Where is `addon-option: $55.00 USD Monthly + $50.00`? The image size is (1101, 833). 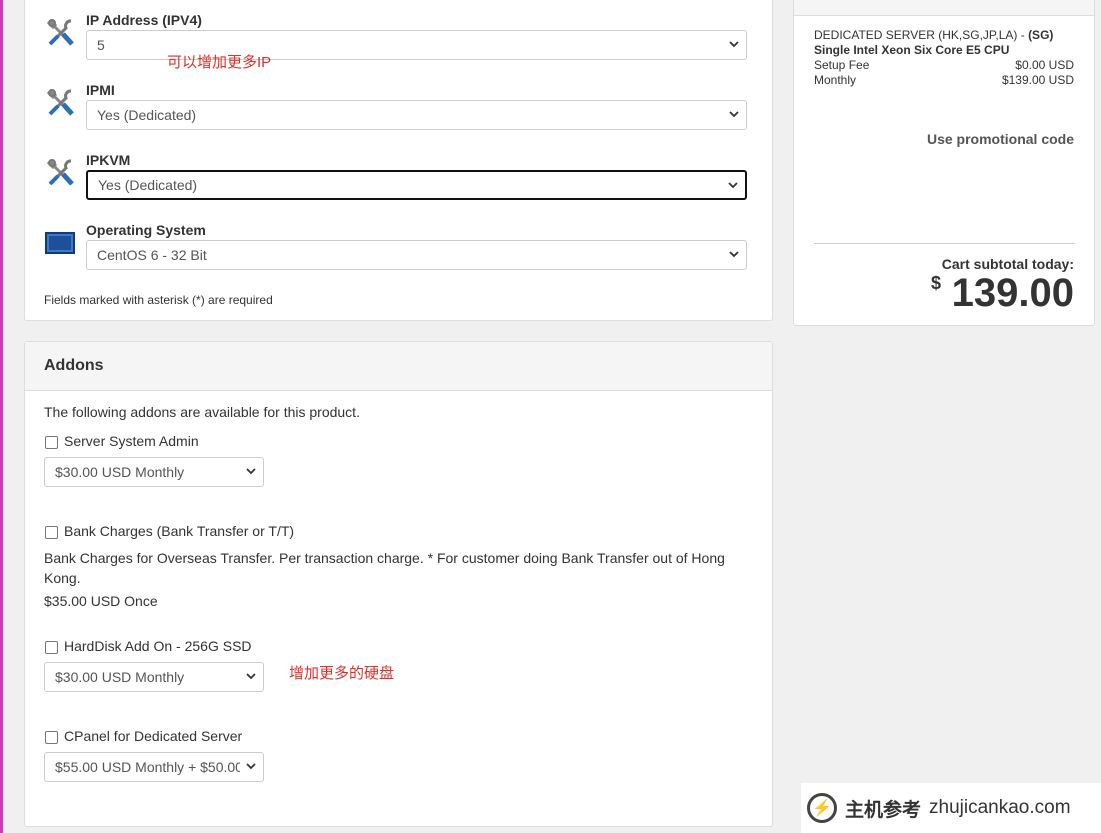 addon-option: $55.00 USD Monthly + $50.00 is located at coordinates (147, 767).